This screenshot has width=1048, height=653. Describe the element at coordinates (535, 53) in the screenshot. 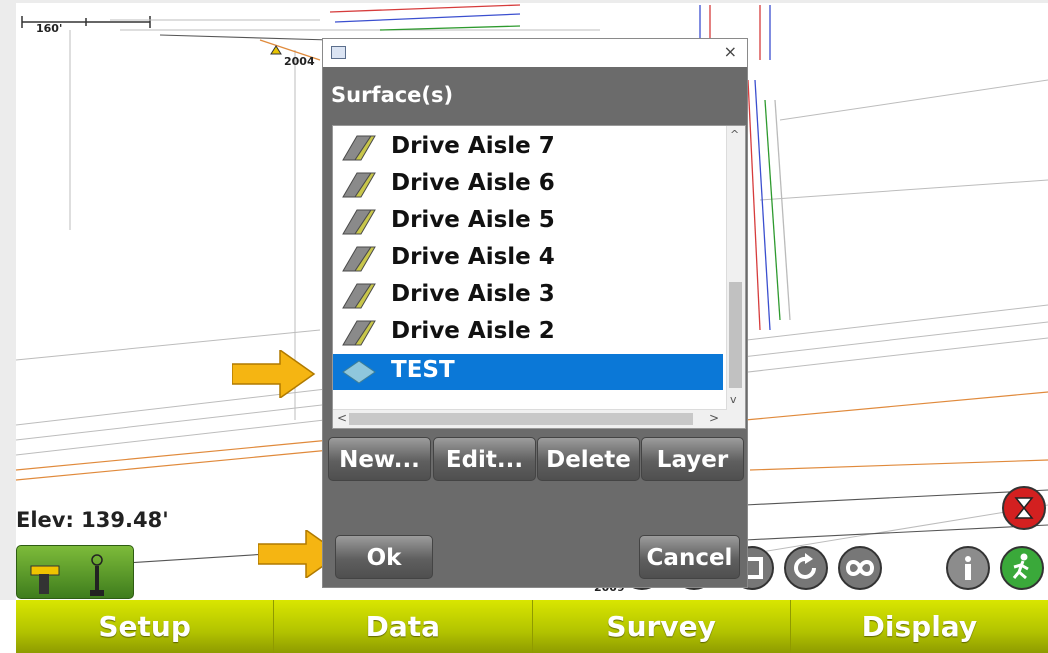

I see `dialog-titlebar: ×` at that location.